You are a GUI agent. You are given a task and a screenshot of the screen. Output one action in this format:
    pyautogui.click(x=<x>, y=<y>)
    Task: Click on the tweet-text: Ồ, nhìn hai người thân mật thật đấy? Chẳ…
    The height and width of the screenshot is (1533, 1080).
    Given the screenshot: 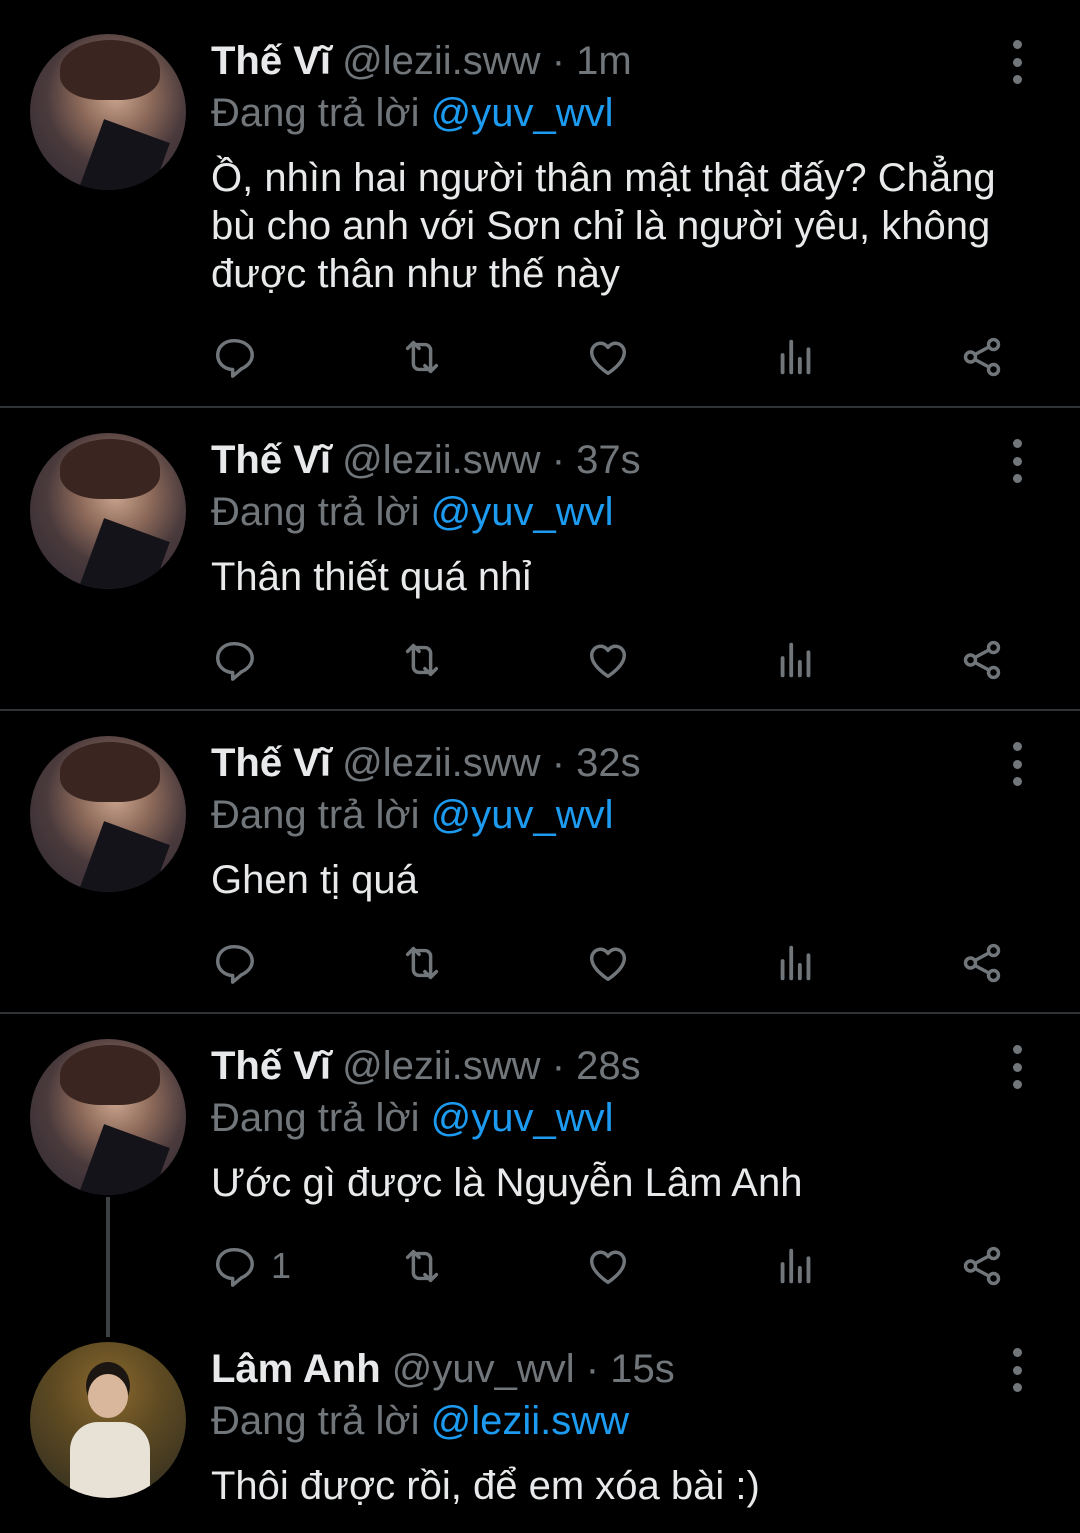 What is the action you would take?
    pyautogui.click(x=603, y=226)
    